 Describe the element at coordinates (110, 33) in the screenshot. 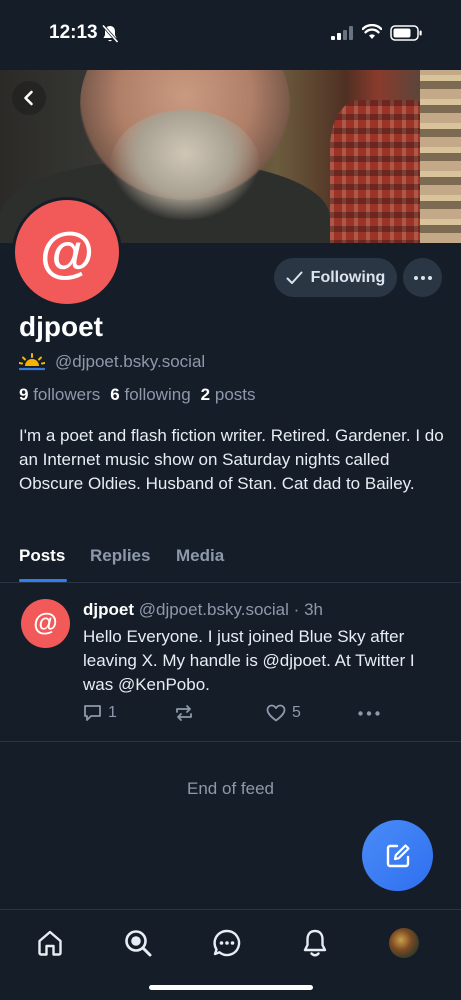

I see `bell-slash-icon` at that location.